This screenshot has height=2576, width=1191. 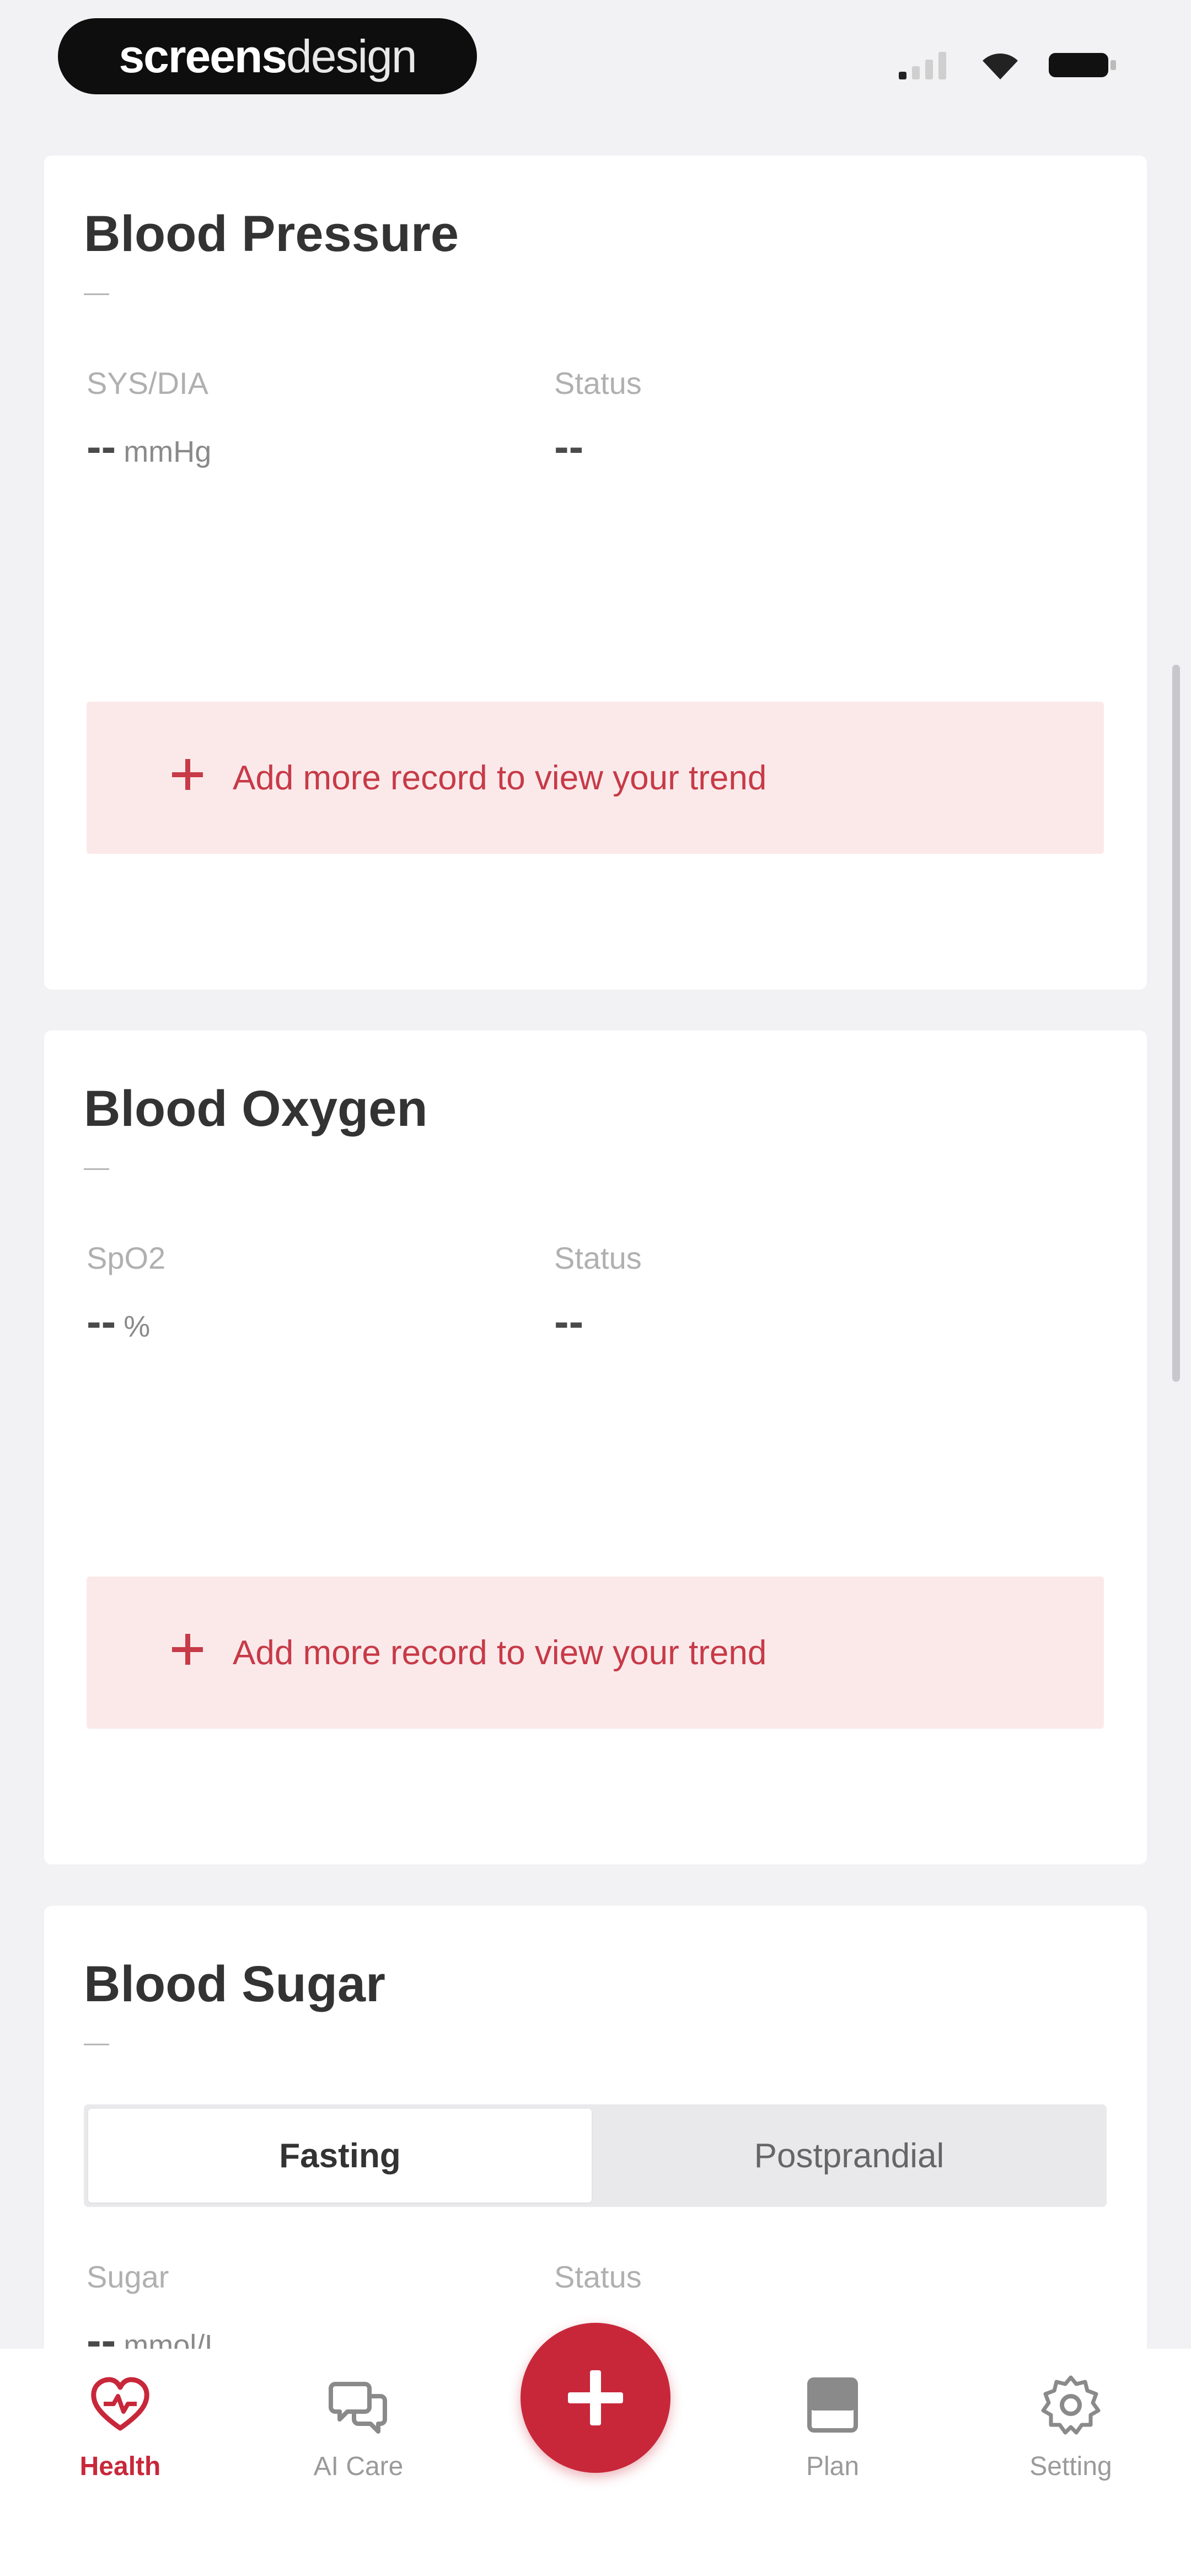 What do you see at coordinates (1071, 2405) in the screenshot?
I see `gear-icon` at bounding box center [1071, 2405].